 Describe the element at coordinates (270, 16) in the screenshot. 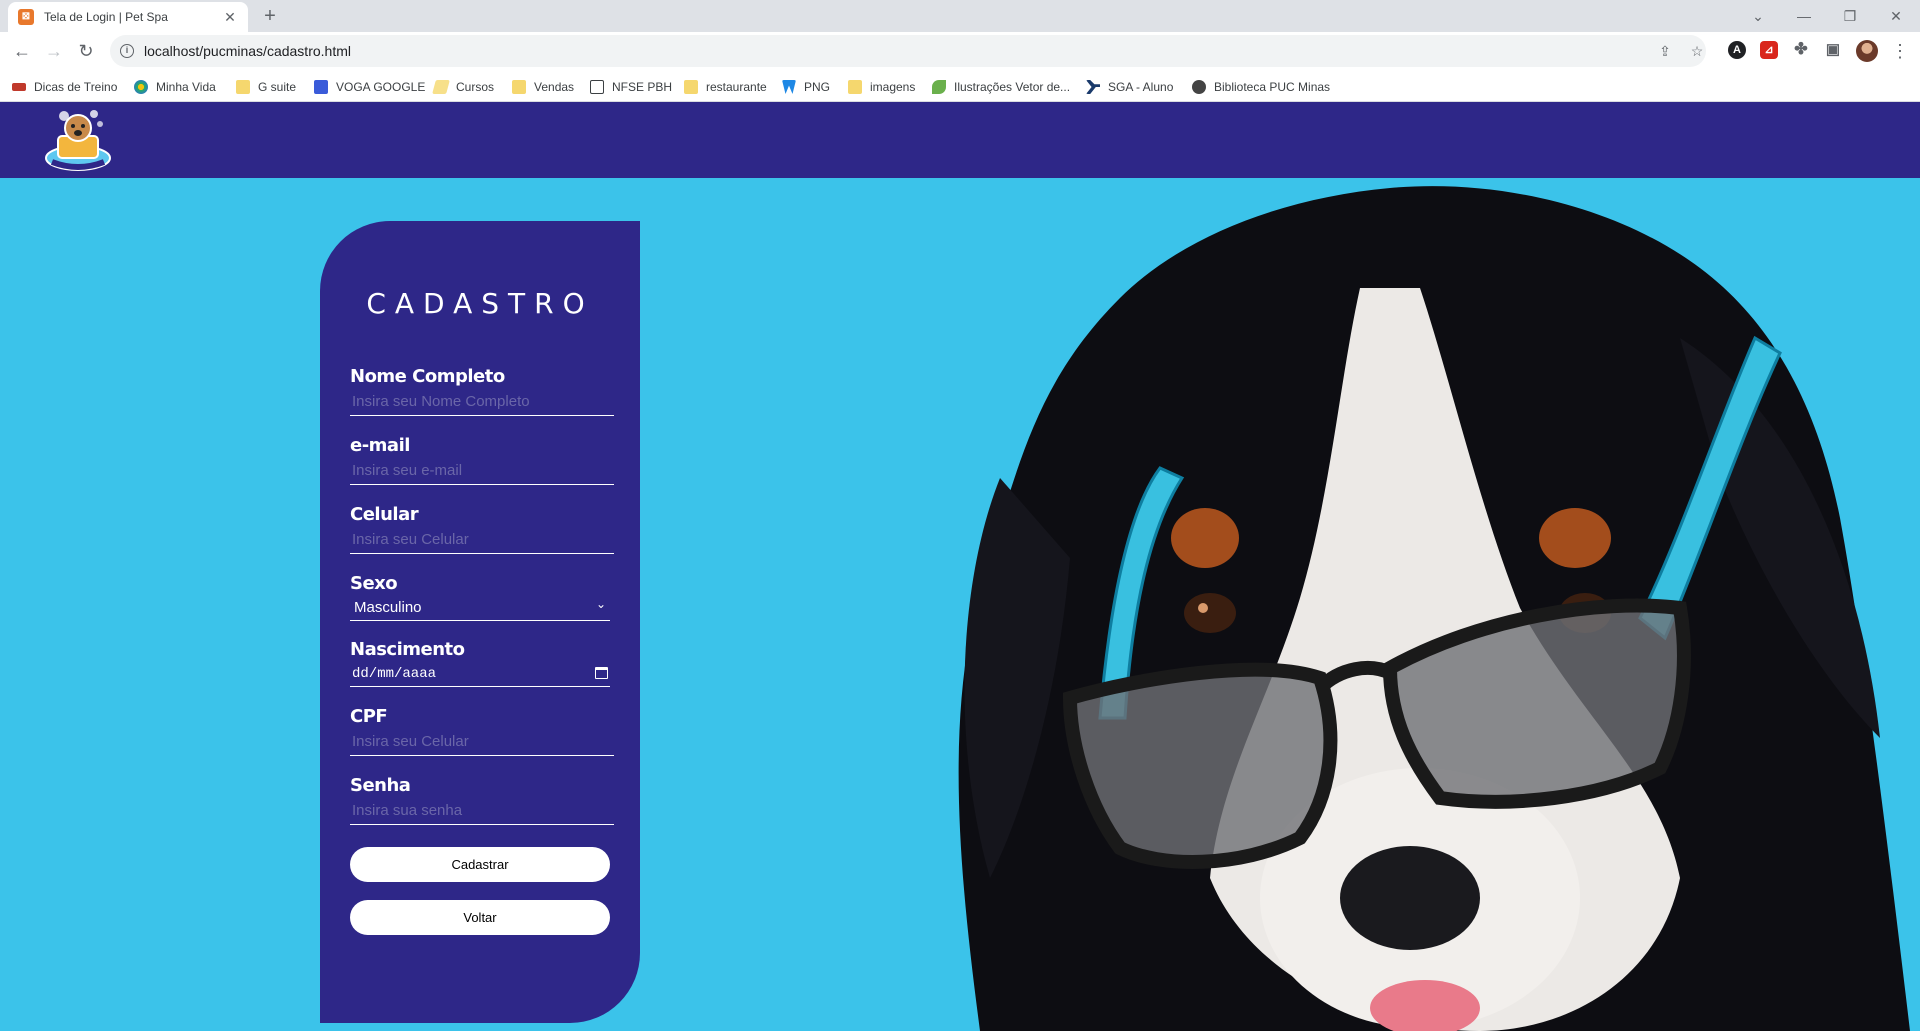

I see `new-tab-icon: +` at that location.